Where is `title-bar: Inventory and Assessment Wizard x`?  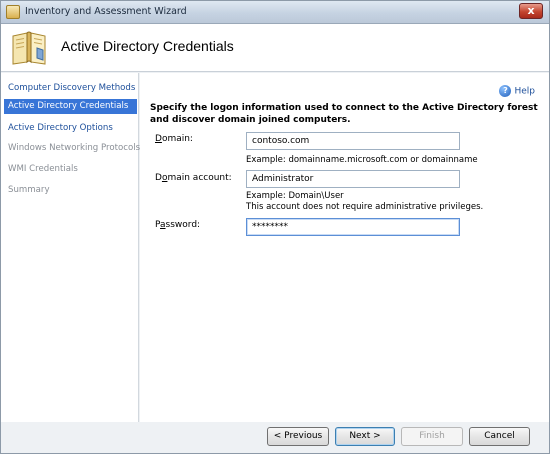 title-bar: Inventory and Assessment Wizard x is located at coordinates (275, 12).